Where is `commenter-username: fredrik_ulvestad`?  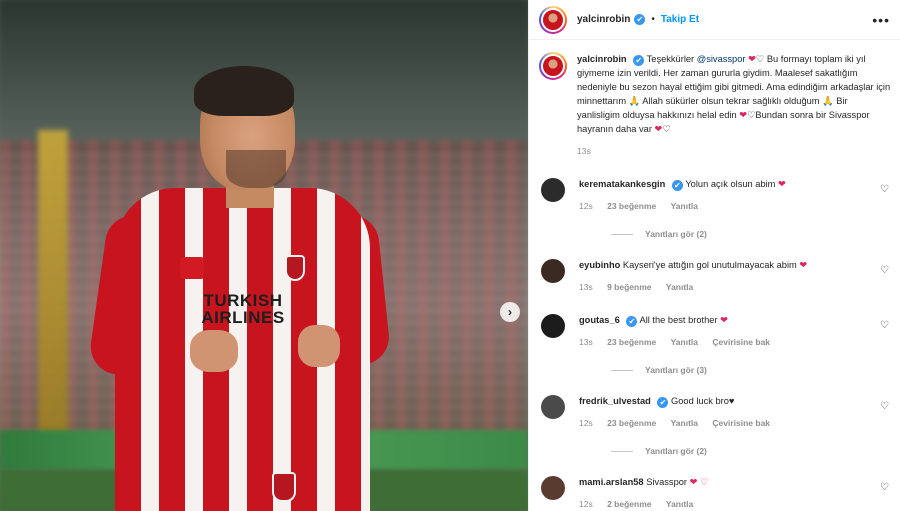
commenter-username: fredrik_ulvestad is located at coordinates (615, 401).